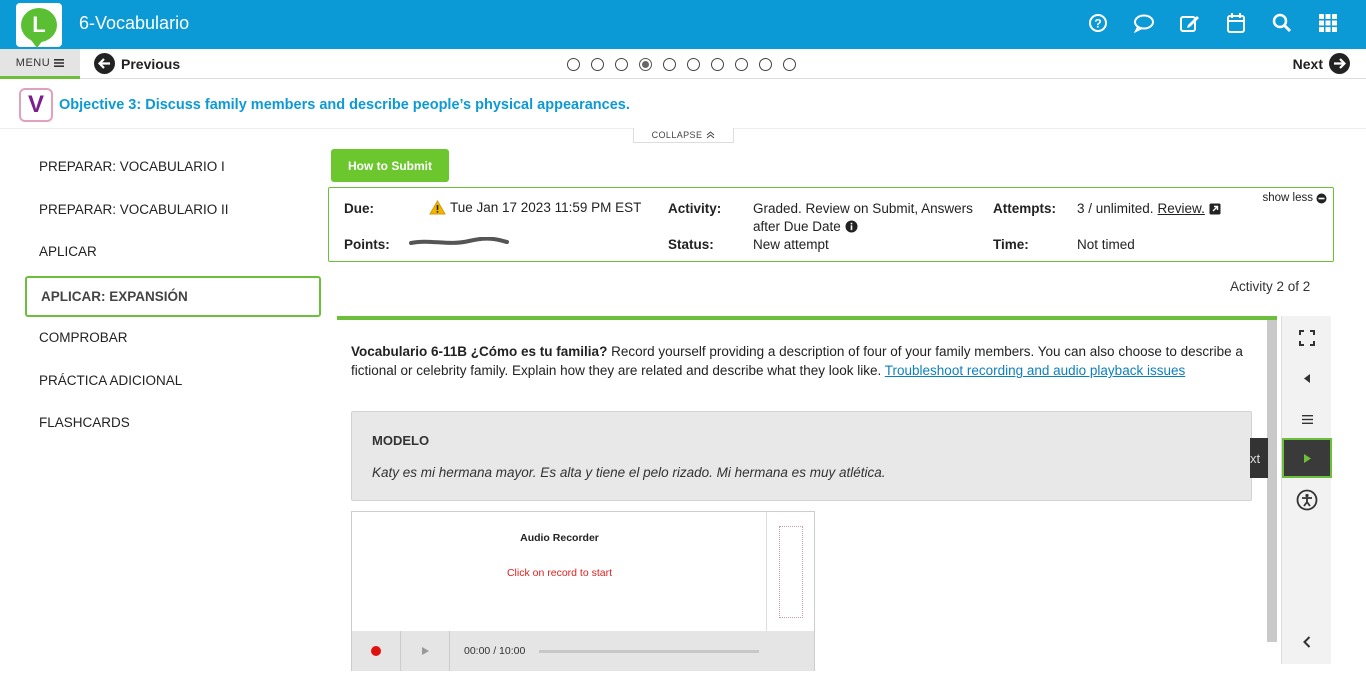 The image size is (1366, 688). Describe the element at coordinates (1328, 23) in the screenshot. I see `apps-grid-icon` at that location.